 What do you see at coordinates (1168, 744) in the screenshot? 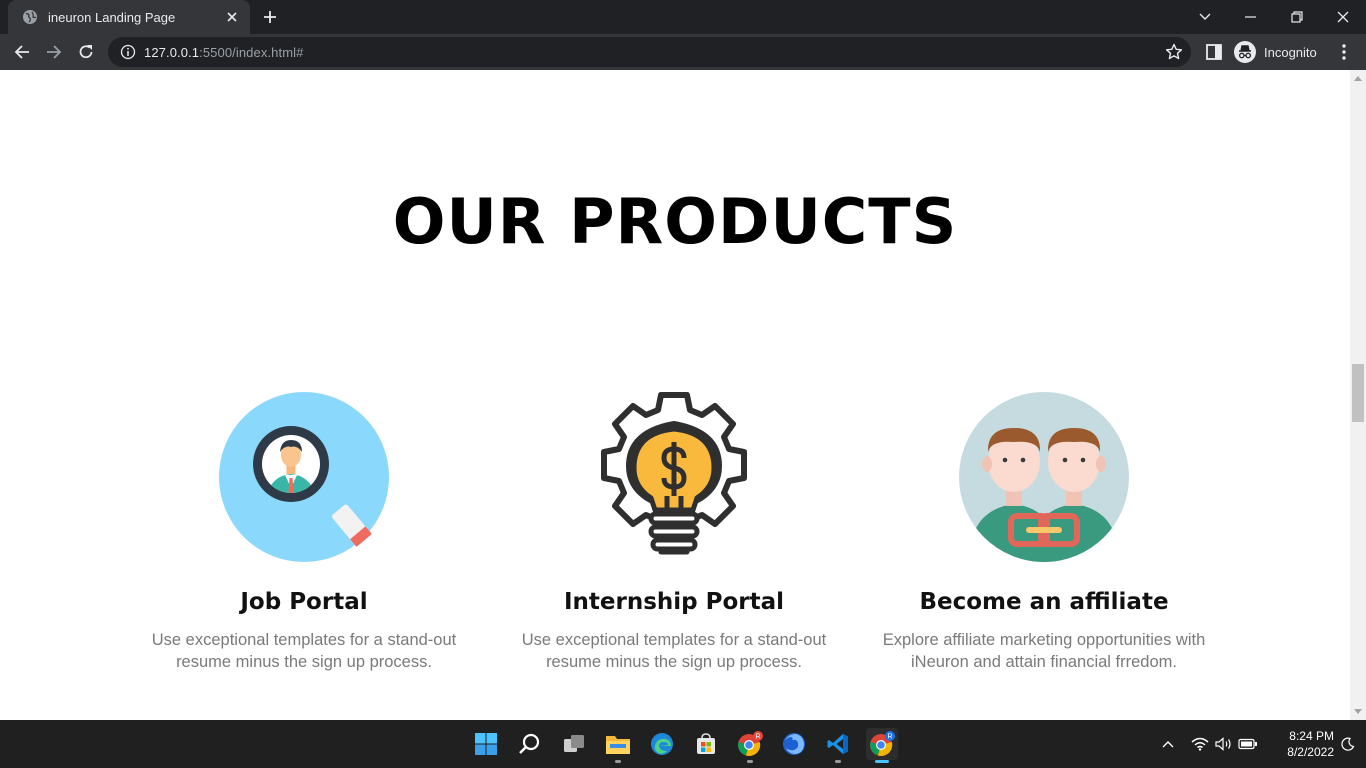
I see `show-hidden-icons-chevron-icon` at bounding box center [1168, 744].